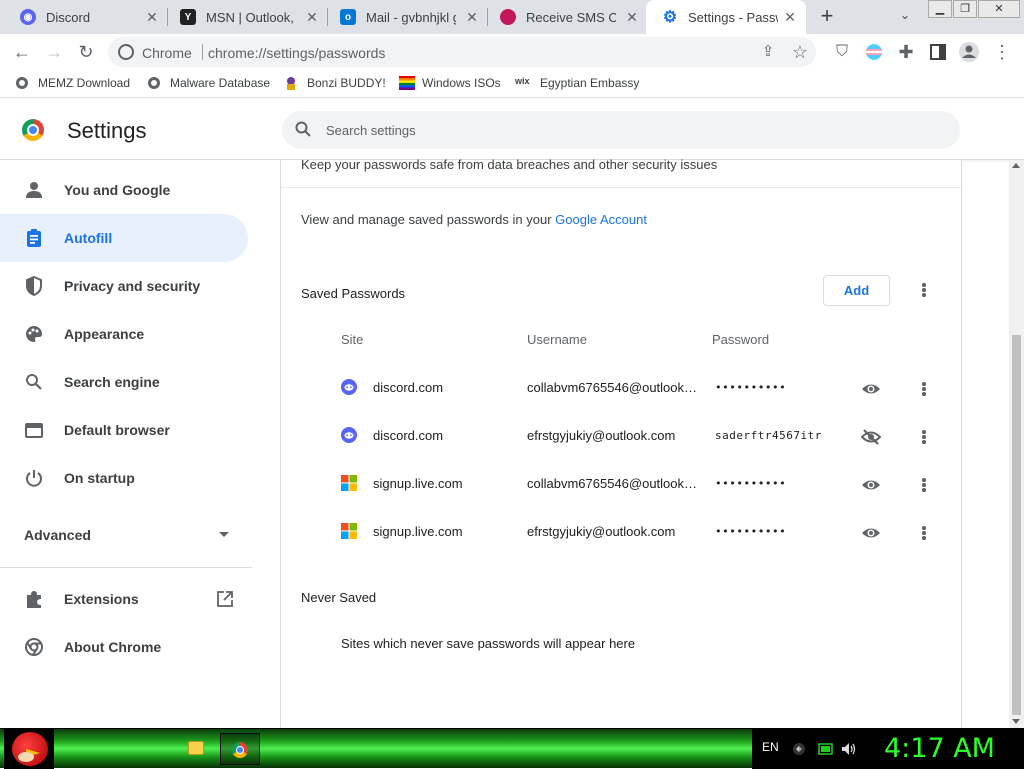 The width and height of the screenshot is (1024, 769). Describe the element at coordinates (246, 17) in the screenshot. I see `tab-msn: Y MSN | Outlook, O ✕` at that location.